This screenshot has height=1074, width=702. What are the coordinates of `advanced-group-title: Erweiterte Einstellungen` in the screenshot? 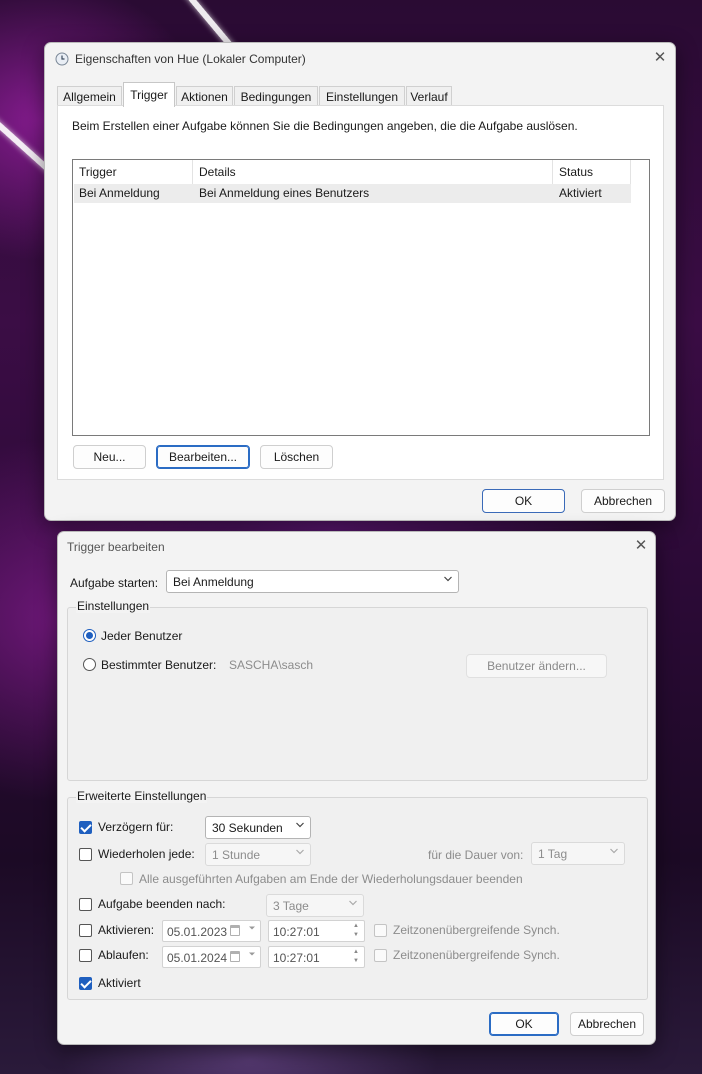 It's located at (142, 796).